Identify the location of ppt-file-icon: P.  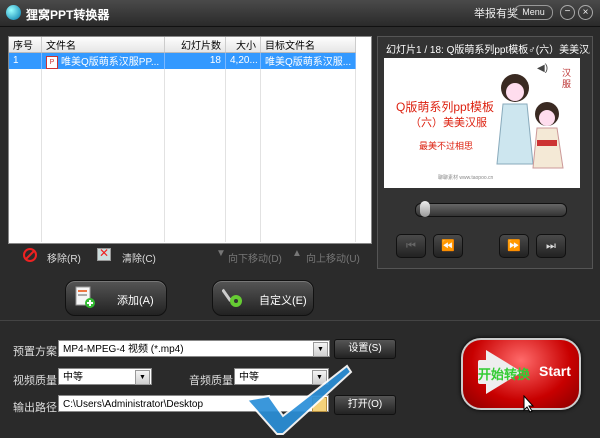
(52, 62).